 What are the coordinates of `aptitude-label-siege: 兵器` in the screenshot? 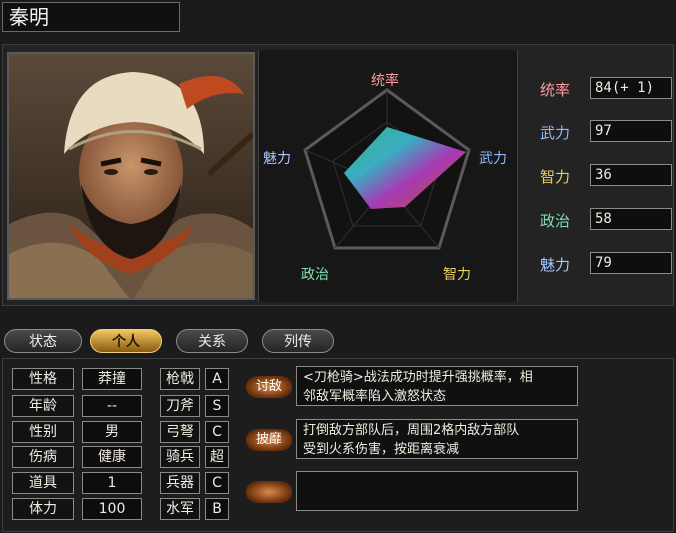 It's located at (180, 483).